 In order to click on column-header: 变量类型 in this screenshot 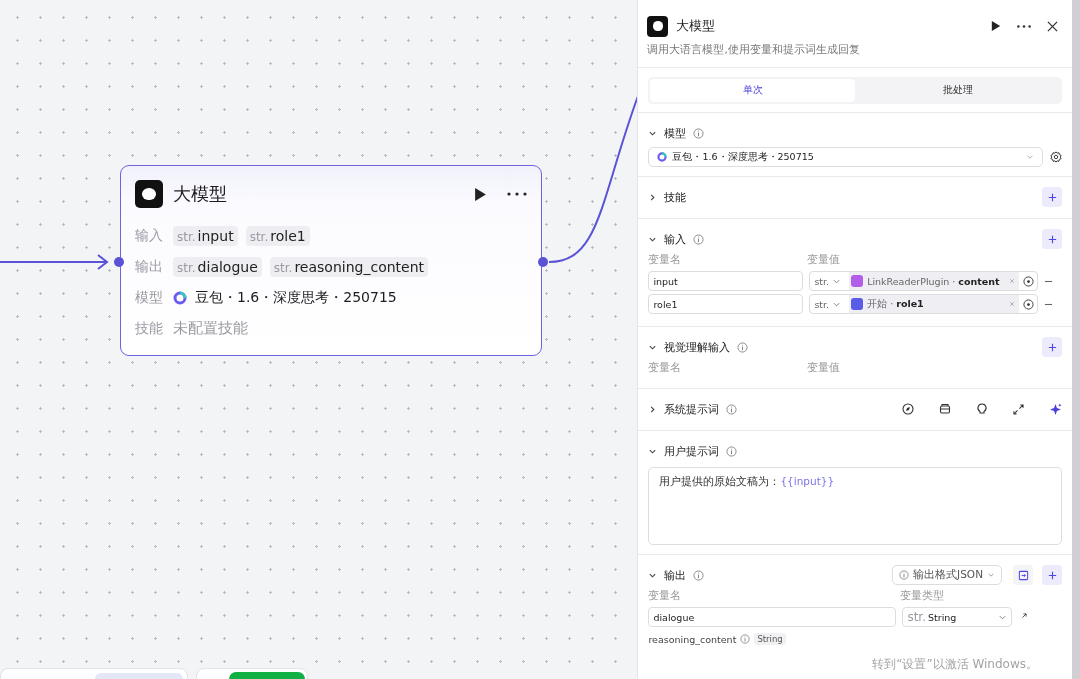, I will do `click(922, 596)`.